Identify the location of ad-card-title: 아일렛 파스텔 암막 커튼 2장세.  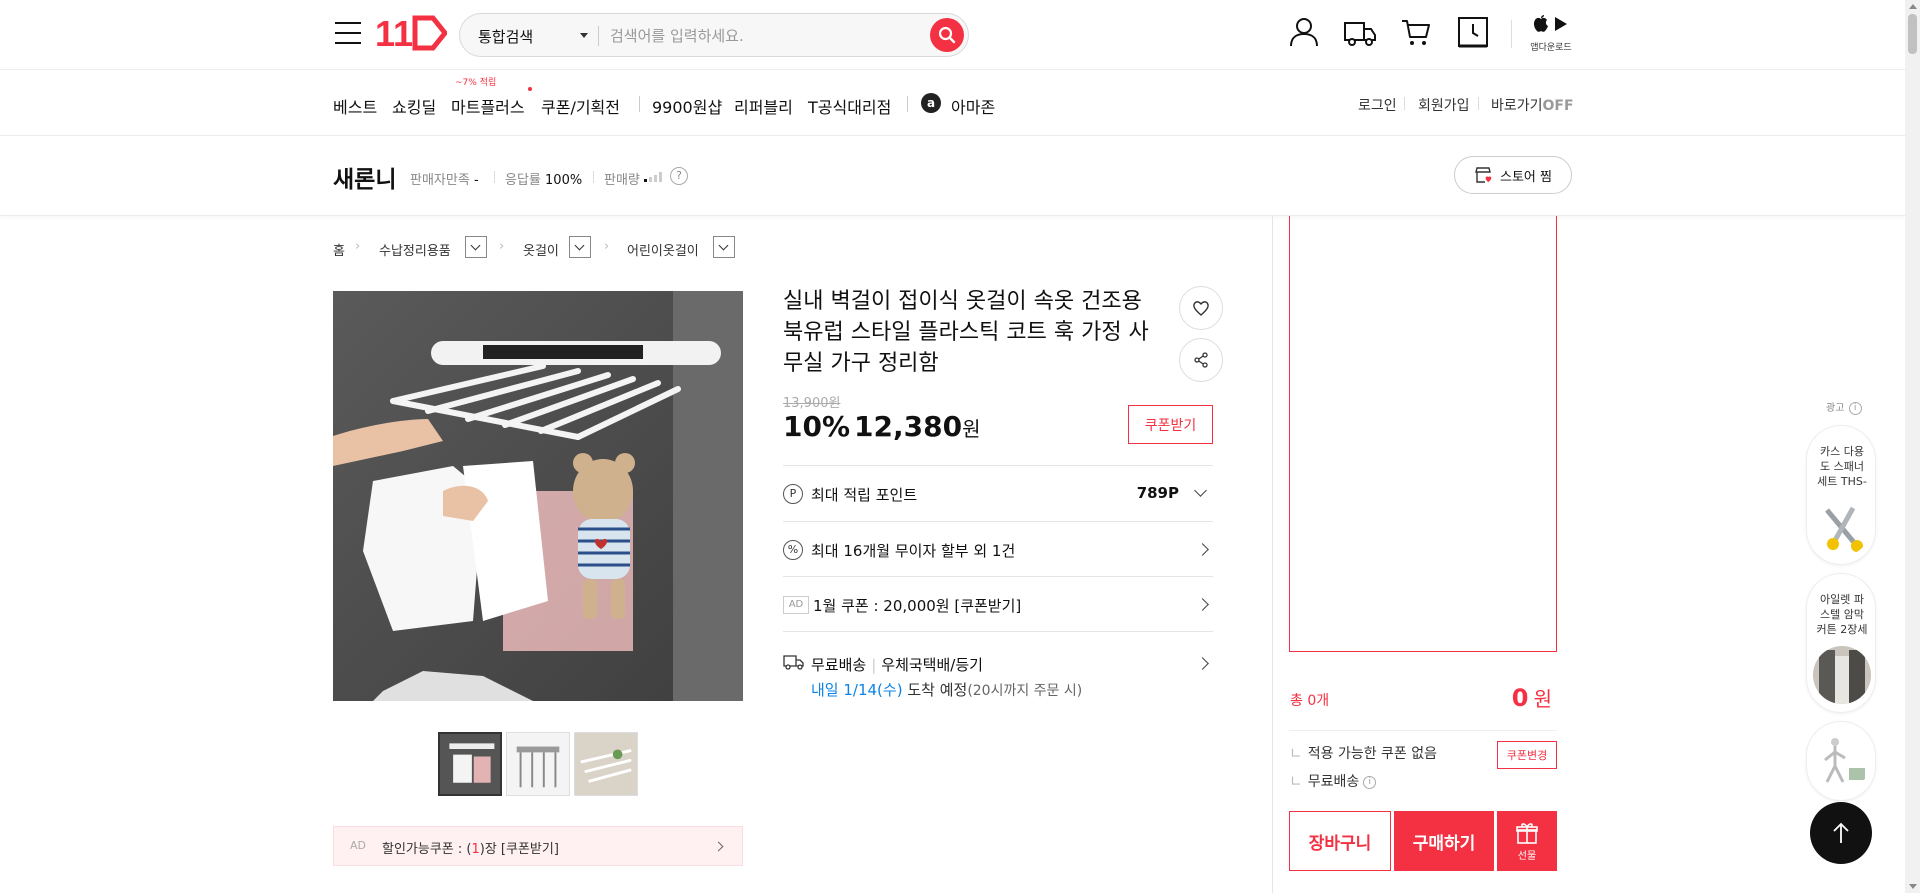
(1842, 614).